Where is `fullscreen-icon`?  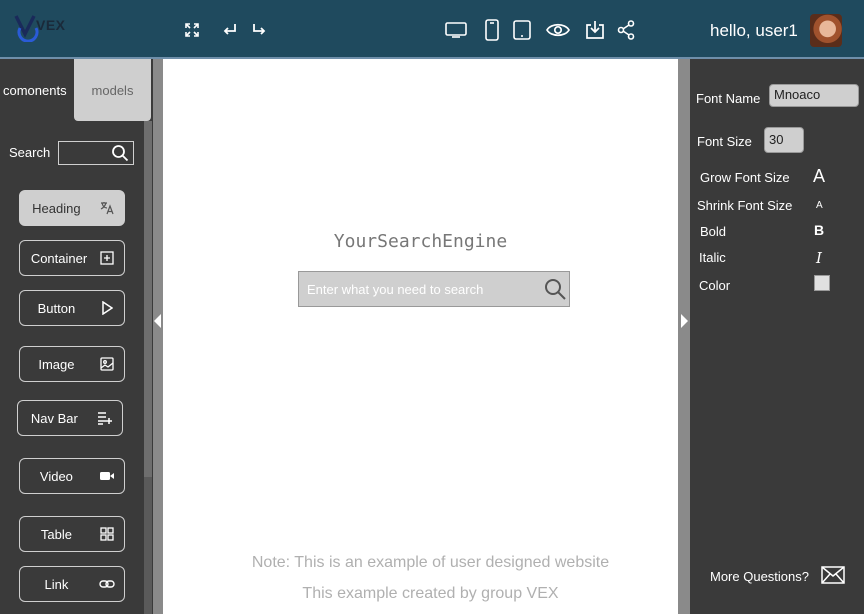 fullscreen-icon is located at coordinates (192, 30).